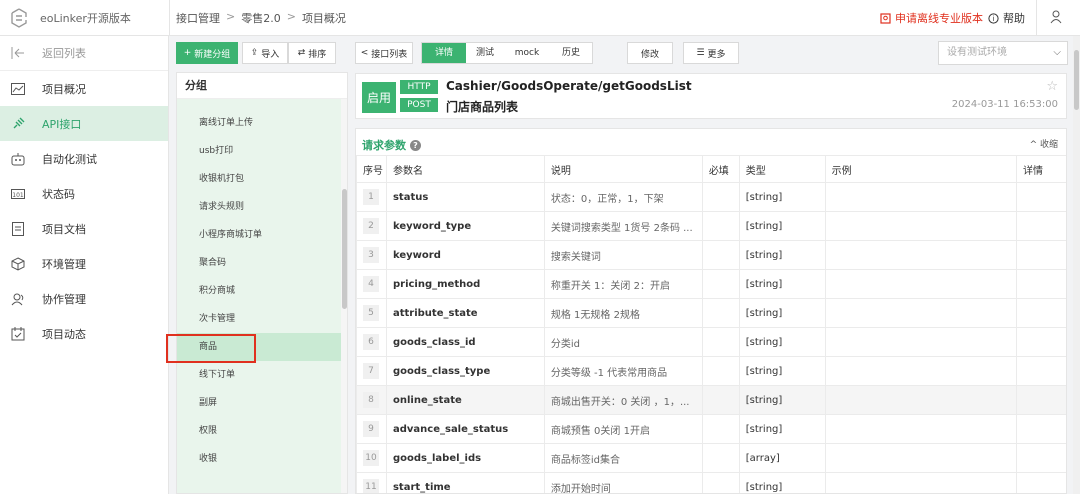 The height and width of the screenshot is (494, 1080). What do you see at coordinates (711, 197) in the screenshot?
I see `table-row: 1 status 状态：0，正常，1，下架 [string]` at bounding box center [711, 197].